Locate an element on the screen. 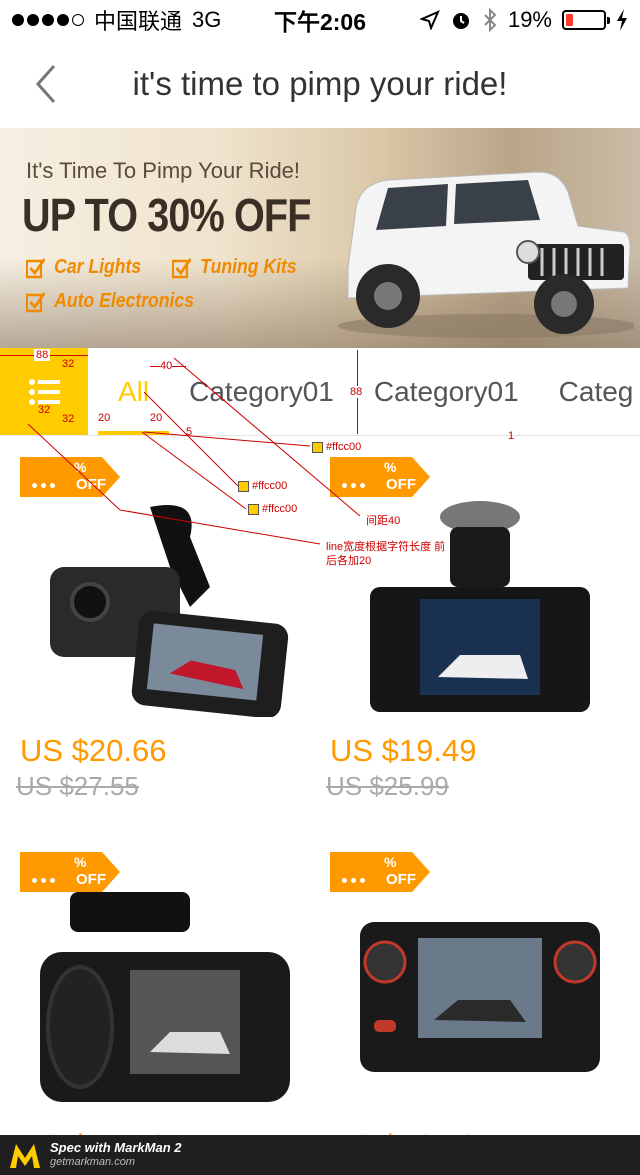 This screenshot has height=1175, width=640. back-icon is located at coordinates (48, 84).